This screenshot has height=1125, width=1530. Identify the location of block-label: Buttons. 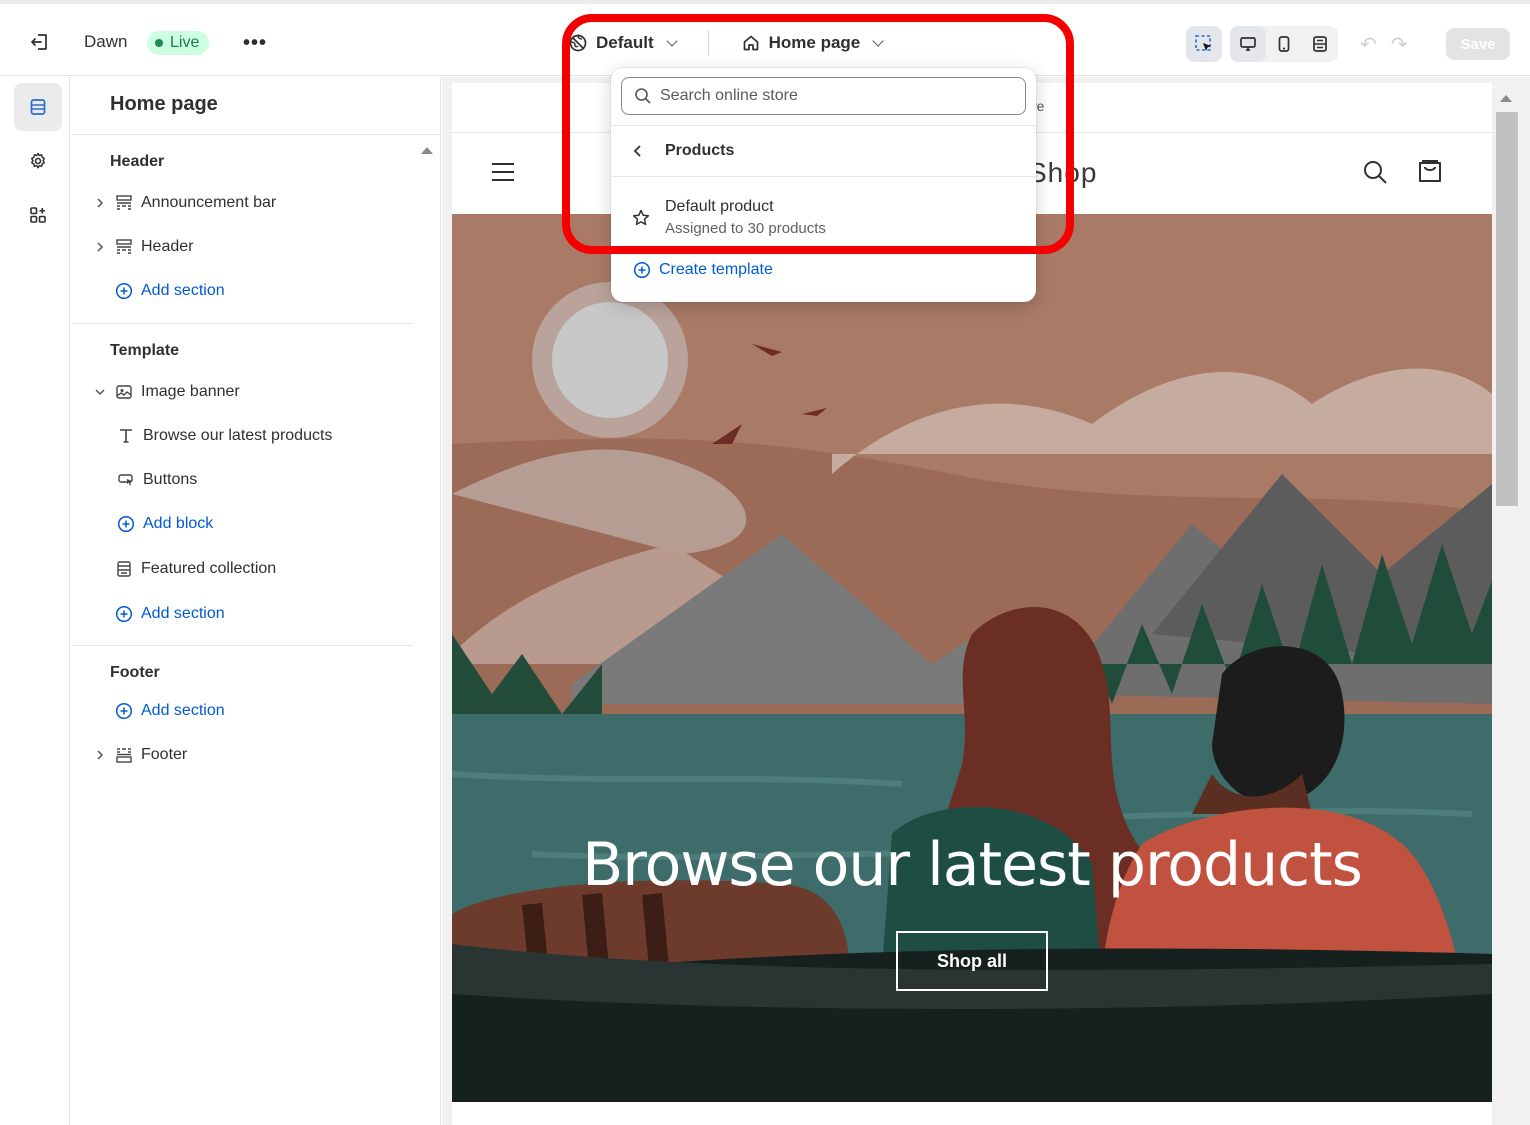
(170, 479).